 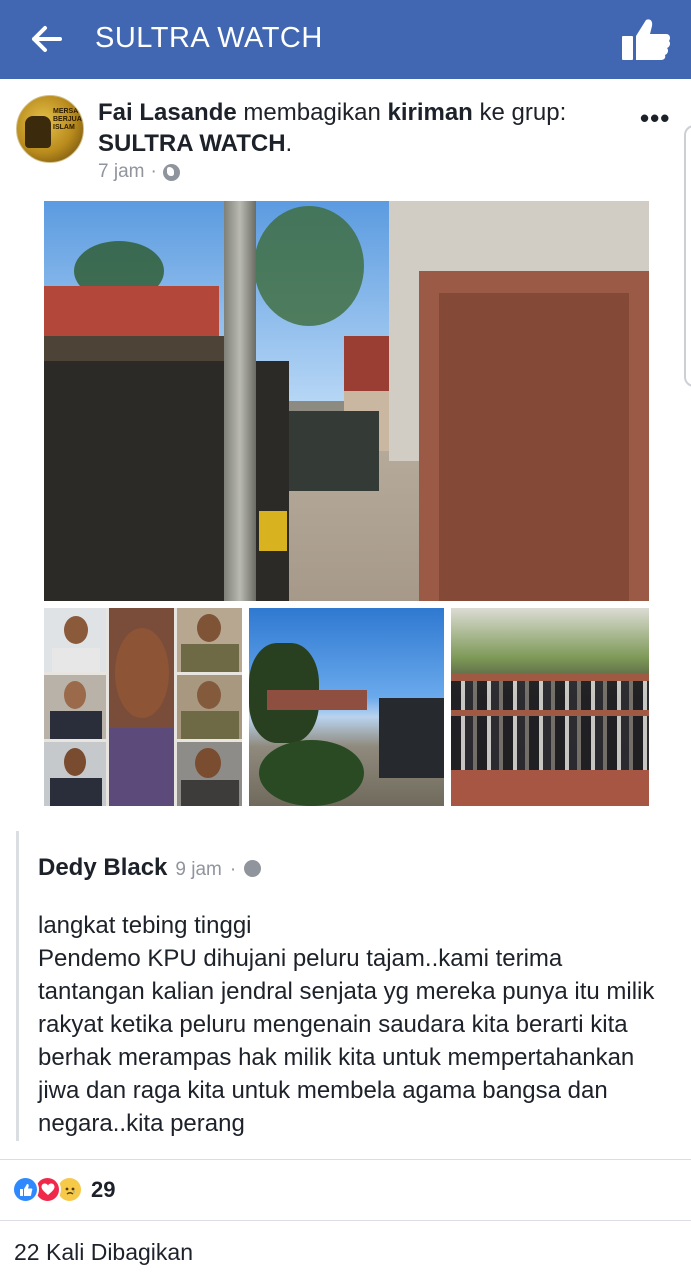 What do you see at coordinates (273, 531) in the screenshot?
I see `photo-truck-stripe` at bounding box center [273, 531].